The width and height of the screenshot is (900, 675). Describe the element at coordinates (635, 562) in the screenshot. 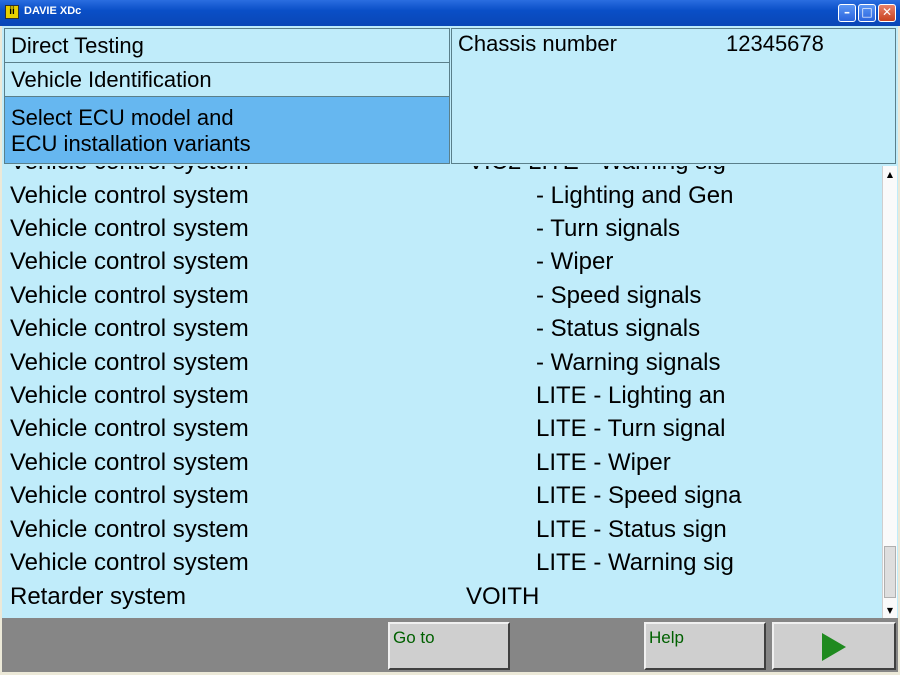

I see `list-item-variant: LITE - Warning sig` at that location.